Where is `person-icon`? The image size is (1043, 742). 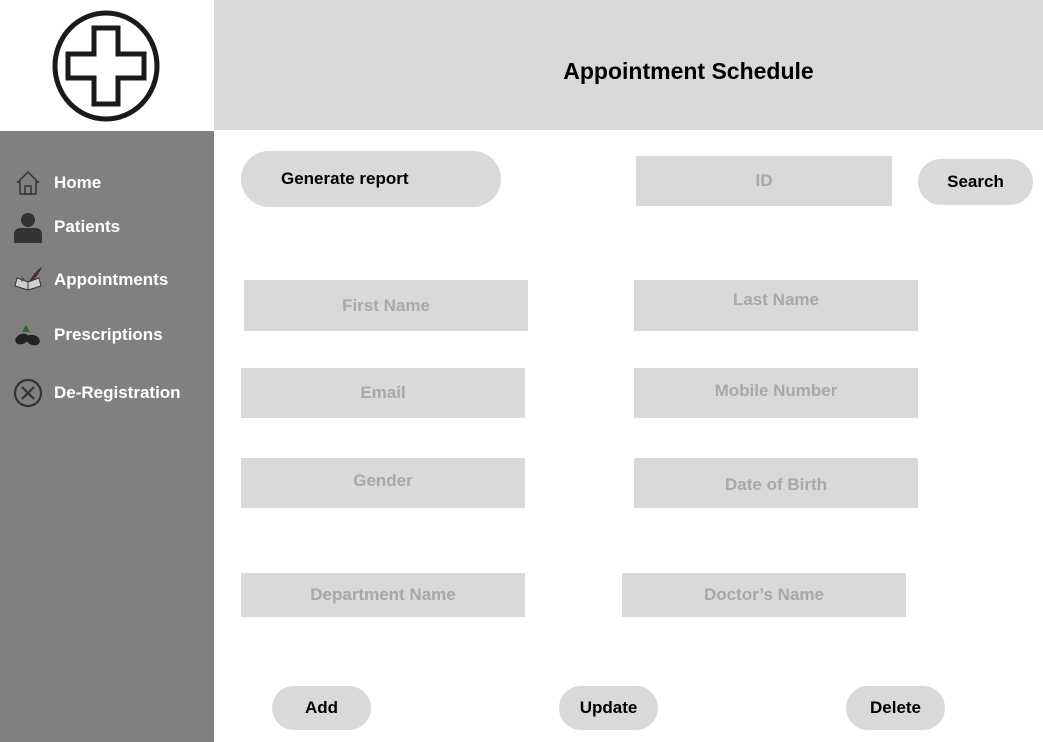
person-icon is located at coordinates (28, 227).